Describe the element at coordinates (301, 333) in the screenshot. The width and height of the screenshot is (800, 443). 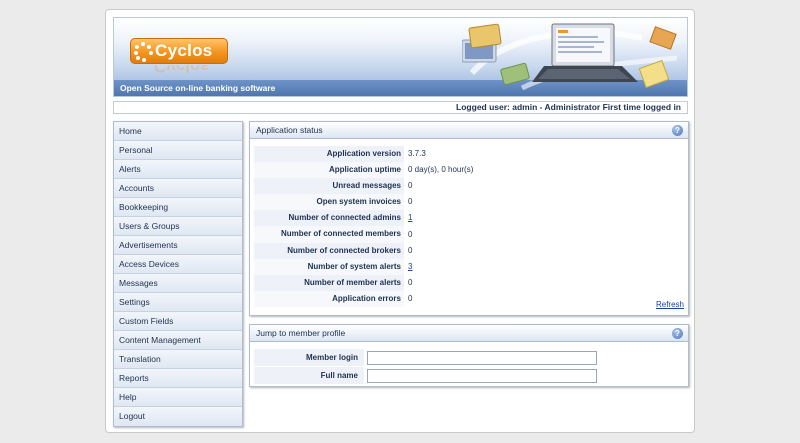
I see `panel-title: Jump to member profile` at that location.